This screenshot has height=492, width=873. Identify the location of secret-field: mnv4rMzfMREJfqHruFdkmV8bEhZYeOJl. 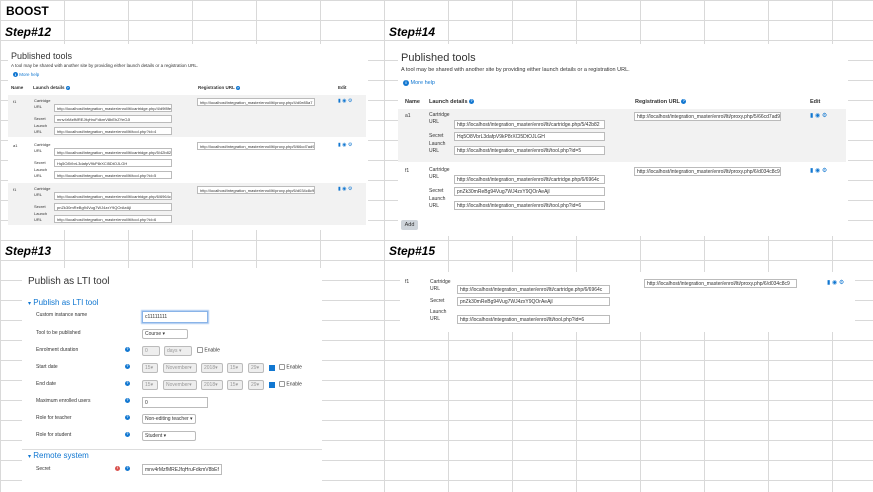
(113, 119).